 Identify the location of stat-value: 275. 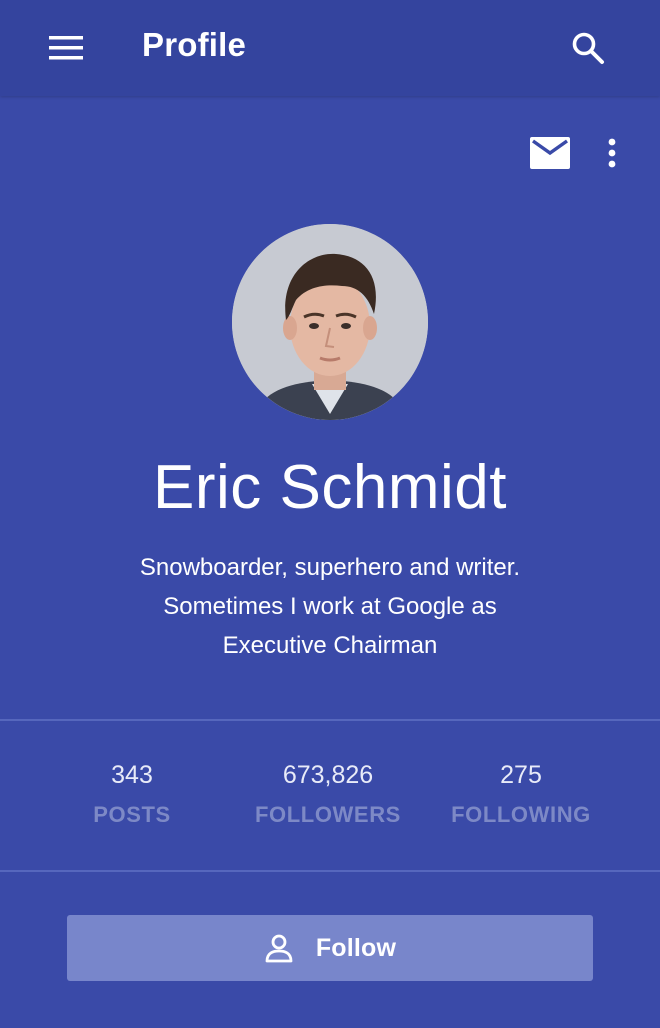
(521, 775).